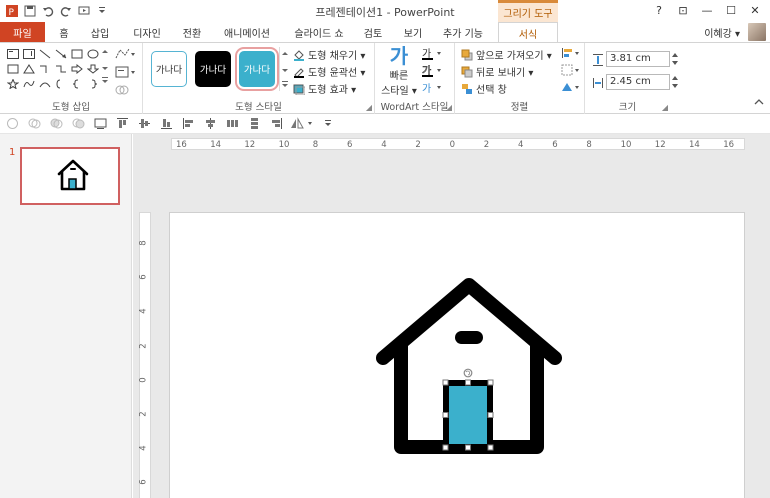 The width and height of the screenshot is (770, 498). Describe the element at coordinates (77, 83) in the screenshot. I see `brace-left-shape-icon` at that location.